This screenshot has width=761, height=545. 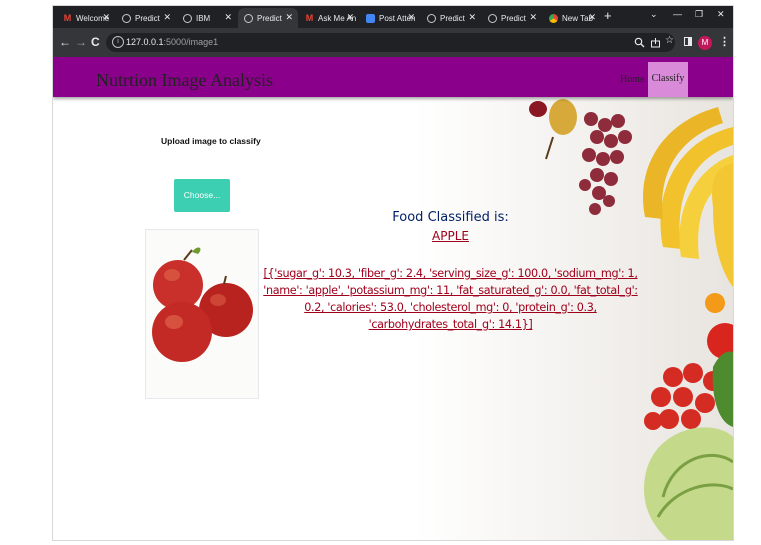 What do you see at coordinates (211, 141) in the screenshot?
I see `upload-title: Upload image to classify` at bounding box center [211, 141].